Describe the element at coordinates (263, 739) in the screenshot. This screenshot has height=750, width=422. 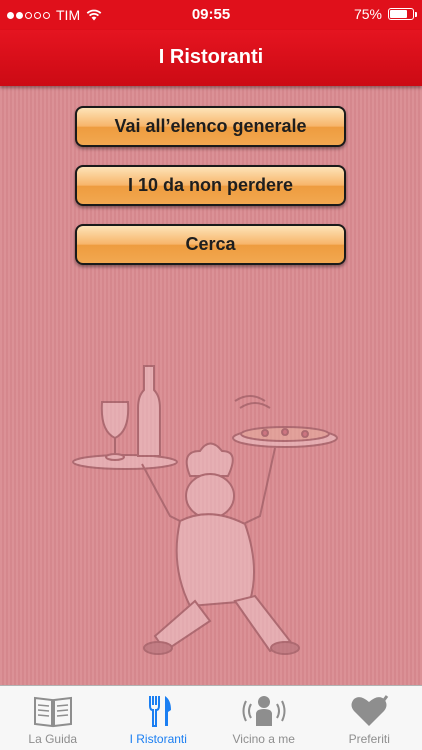
I see `tab-label: Vicino a me` at that location.